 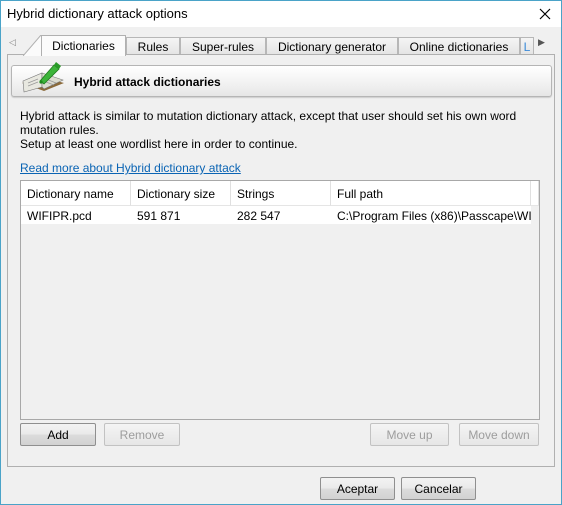 I want to click on title-bar: Hybrid dictionary attack options, so click(x=281, y=14).